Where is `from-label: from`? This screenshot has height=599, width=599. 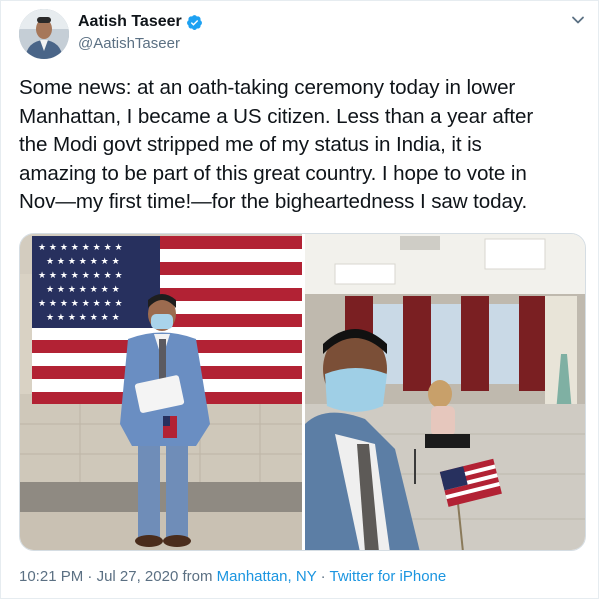
from-label: from is located at coordinates (197, 576).